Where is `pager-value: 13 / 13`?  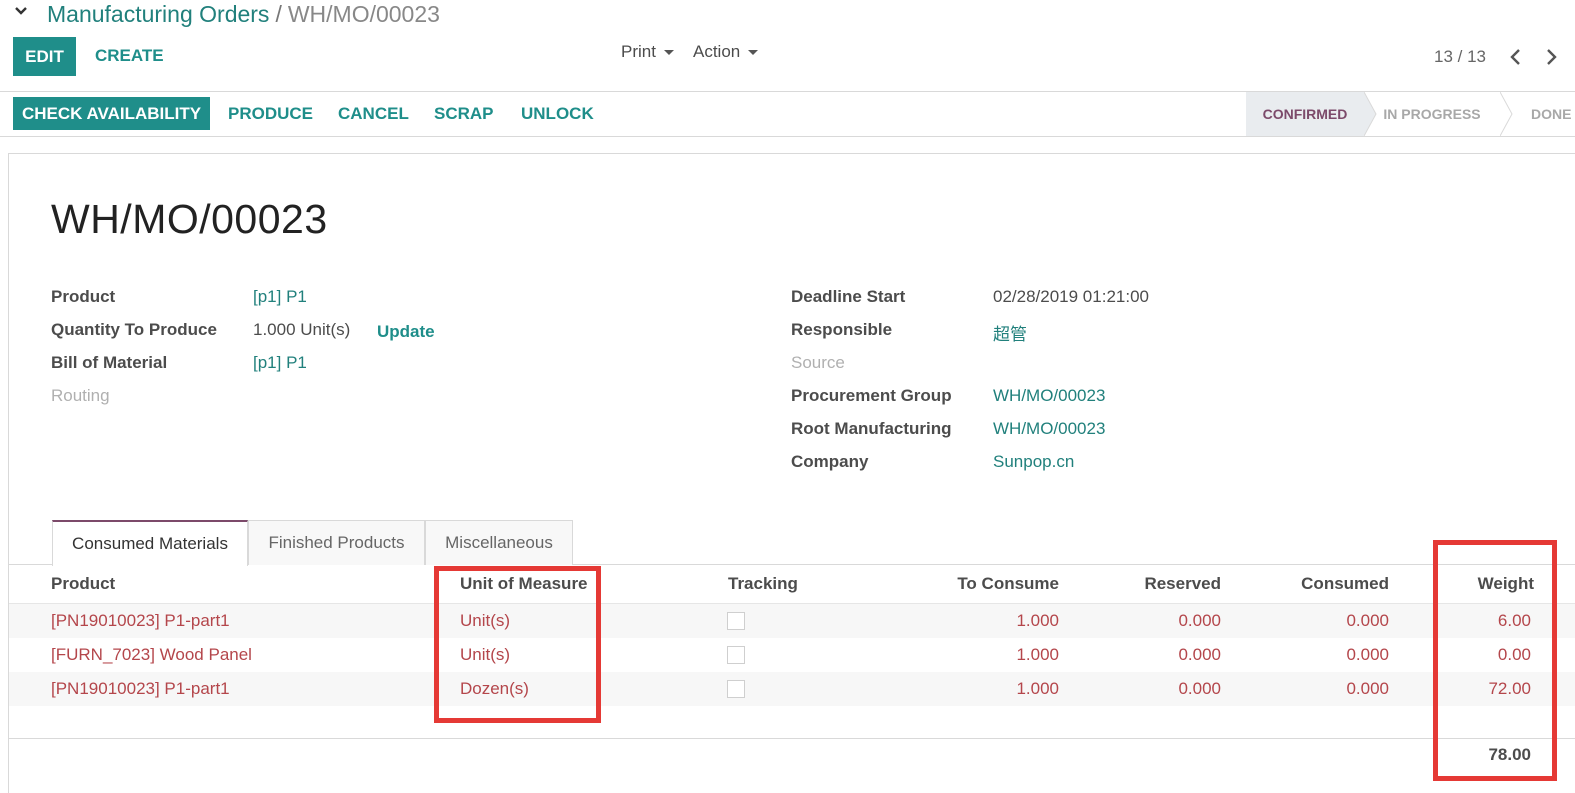
pager-value: 13 / 13 is located at coordinates (1460, 57).